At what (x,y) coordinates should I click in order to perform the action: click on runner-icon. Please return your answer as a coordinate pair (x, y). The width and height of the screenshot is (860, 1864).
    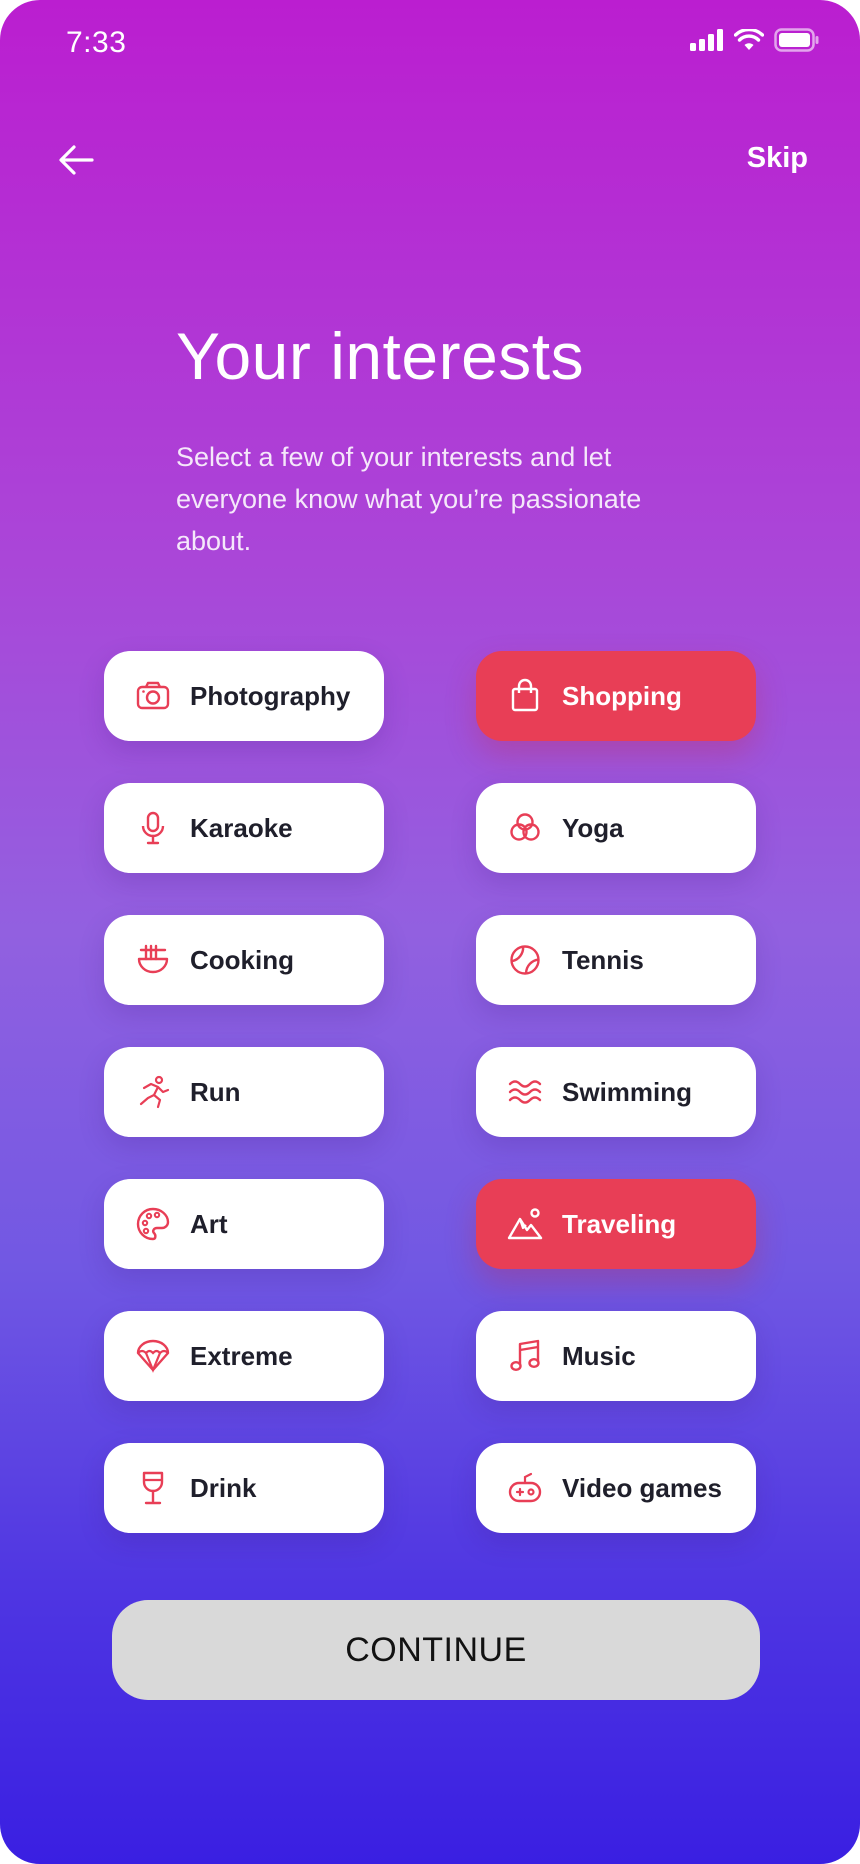
    Looking at the image, I should click on (153, 1092).